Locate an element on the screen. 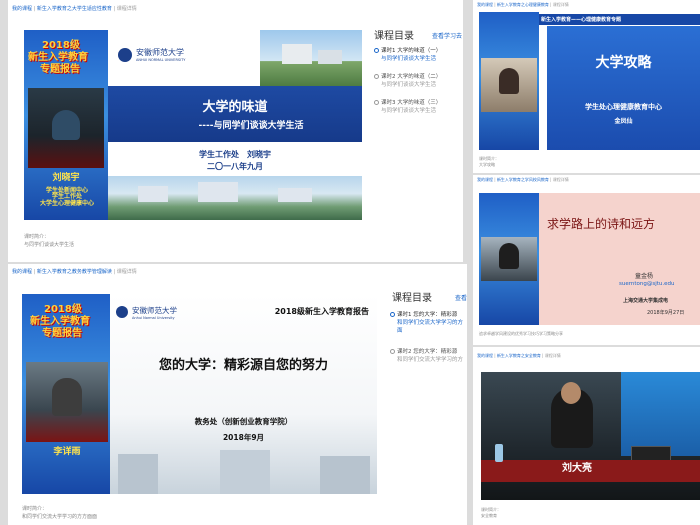 The height and width of the screenshot is (525, 700). slide-email: suerntong@sjtu.edu is located at coordinates (647, 284).